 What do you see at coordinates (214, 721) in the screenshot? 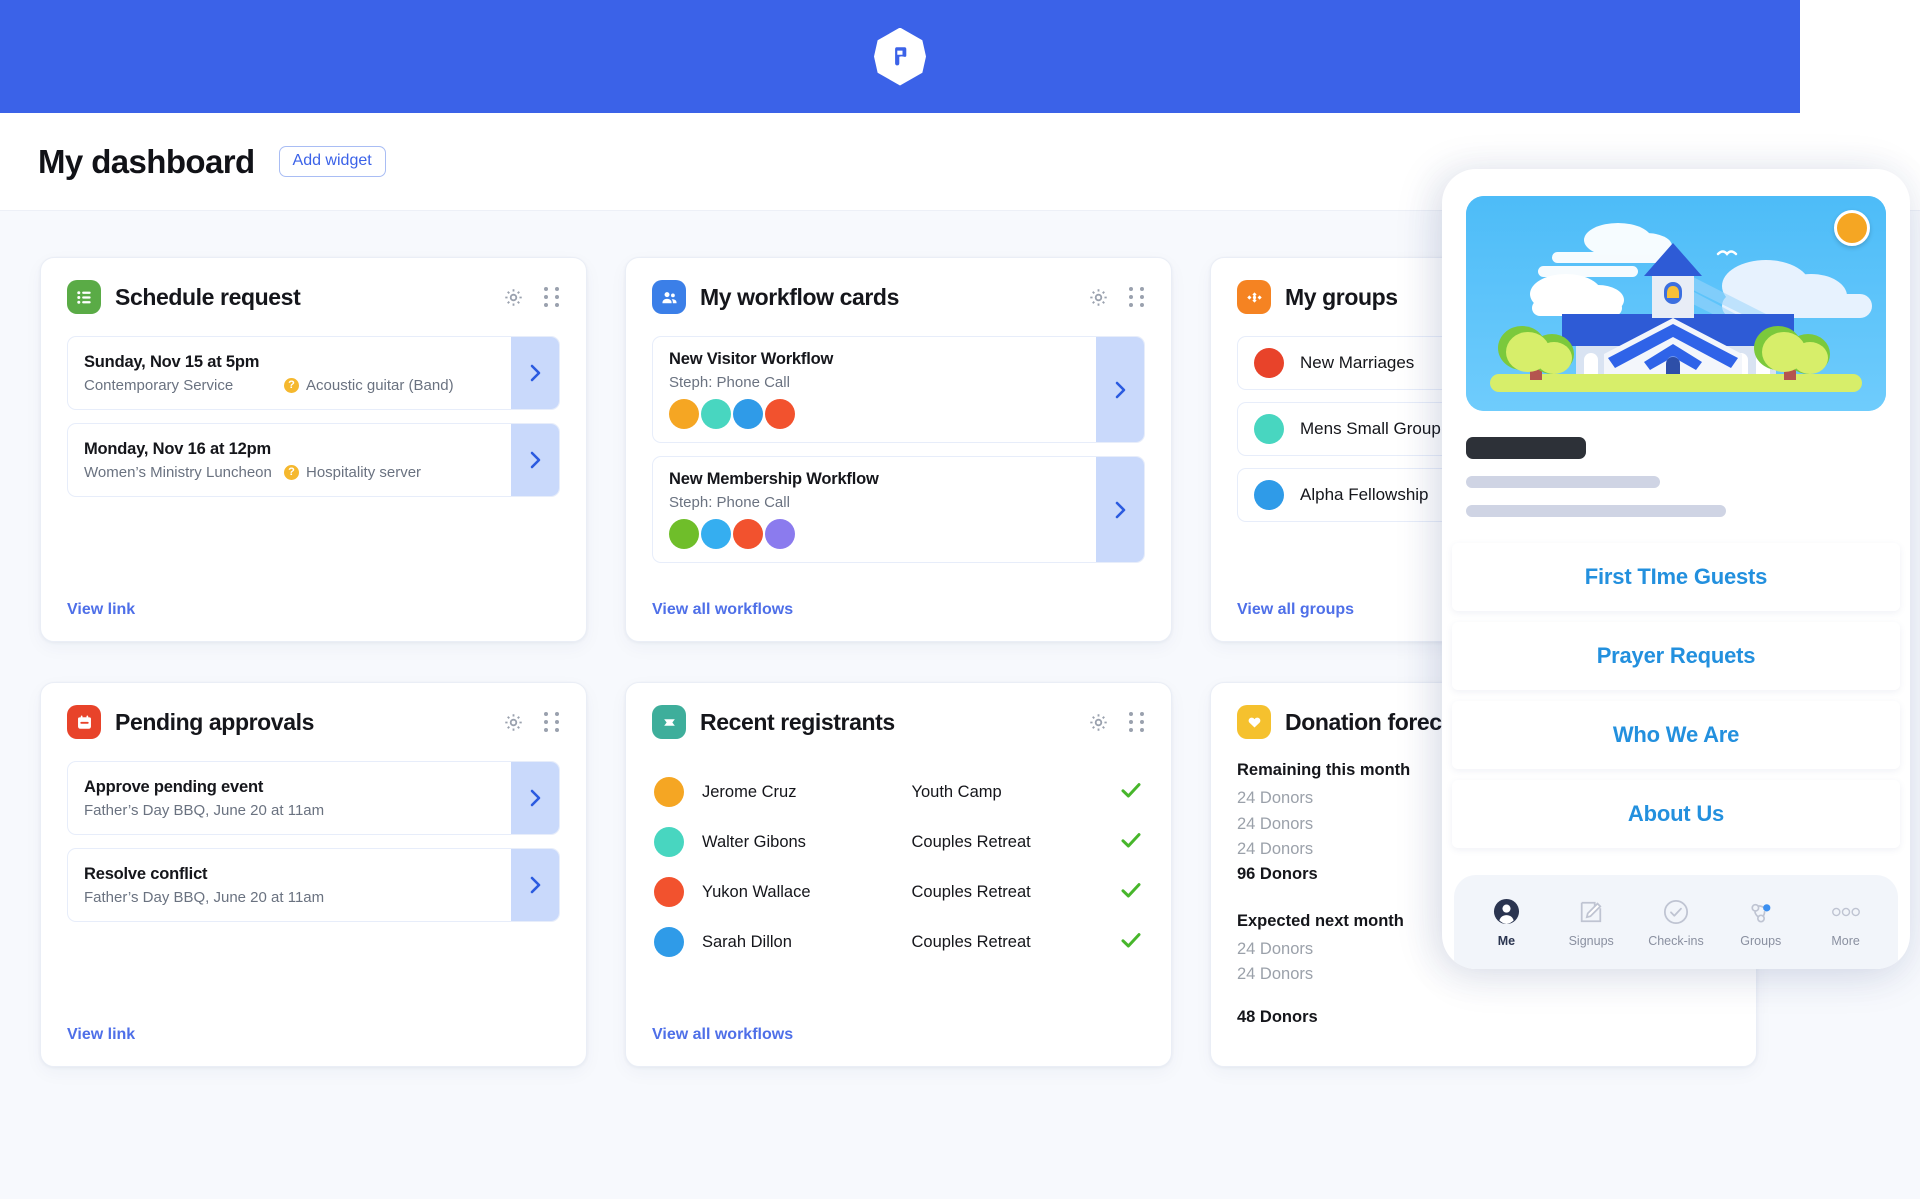
I see `widget-title: Pending approvals` at bounding box center [214, 721].